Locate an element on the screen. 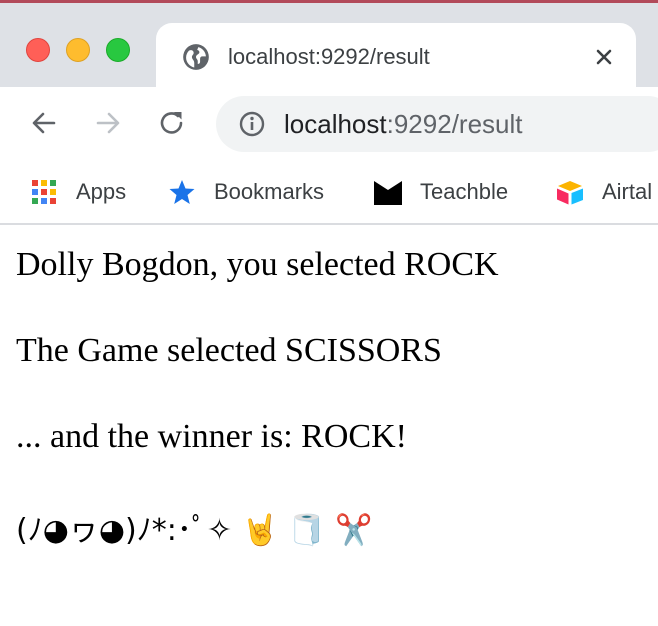 The image size is (658, 626). browser-toolbar: localhost:9292/result is located at coordinates (329, 124).